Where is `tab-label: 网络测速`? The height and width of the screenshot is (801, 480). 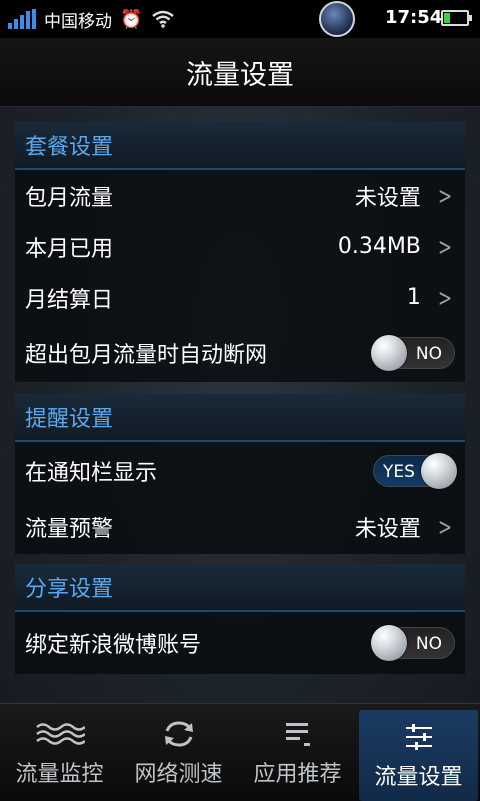
tab-label: 网络测速 is located at coordinates (178, 774).